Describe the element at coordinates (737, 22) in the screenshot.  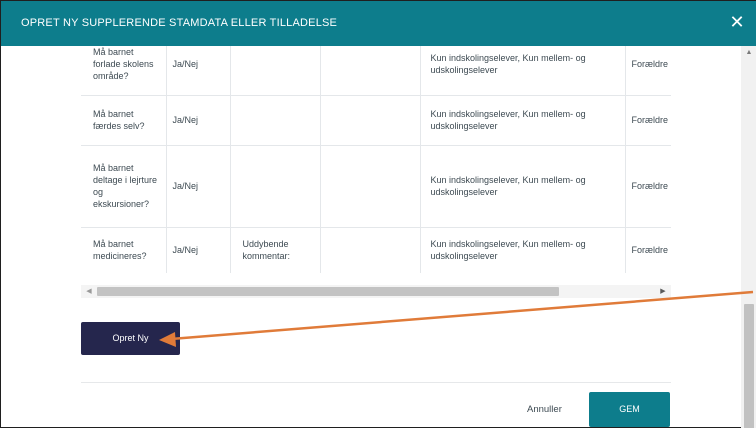
I see `close-icon: ✕` at that location.